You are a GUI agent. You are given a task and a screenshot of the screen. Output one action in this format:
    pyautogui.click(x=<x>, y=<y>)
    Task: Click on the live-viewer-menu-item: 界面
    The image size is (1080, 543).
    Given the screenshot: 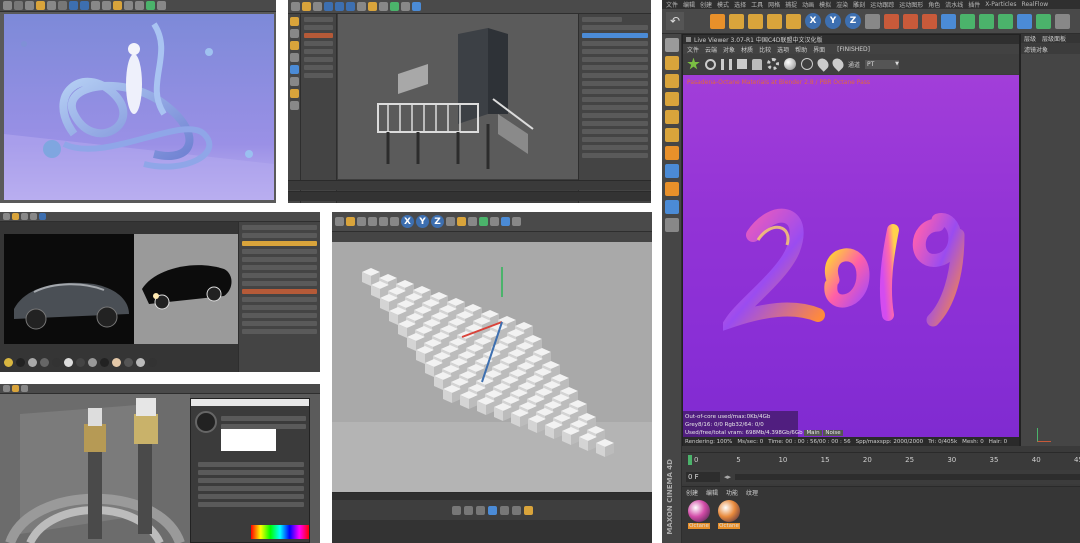 What is the action you would take?
    pyautogui.click(x=819, y=49)
    